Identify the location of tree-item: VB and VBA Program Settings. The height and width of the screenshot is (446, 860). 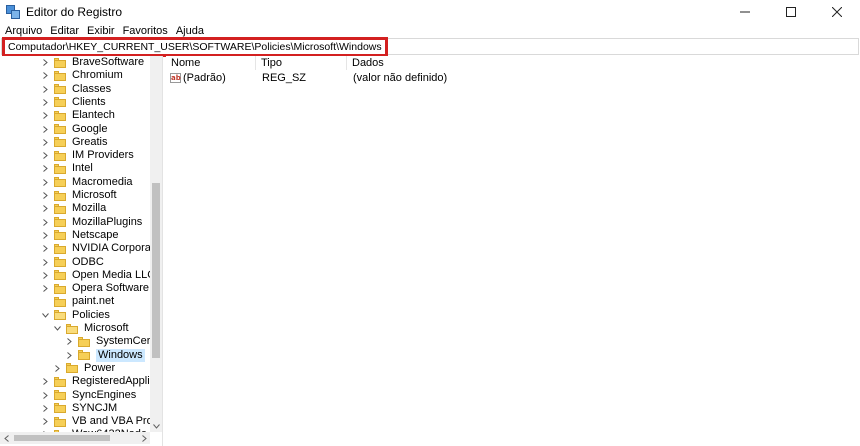
(101, 421).